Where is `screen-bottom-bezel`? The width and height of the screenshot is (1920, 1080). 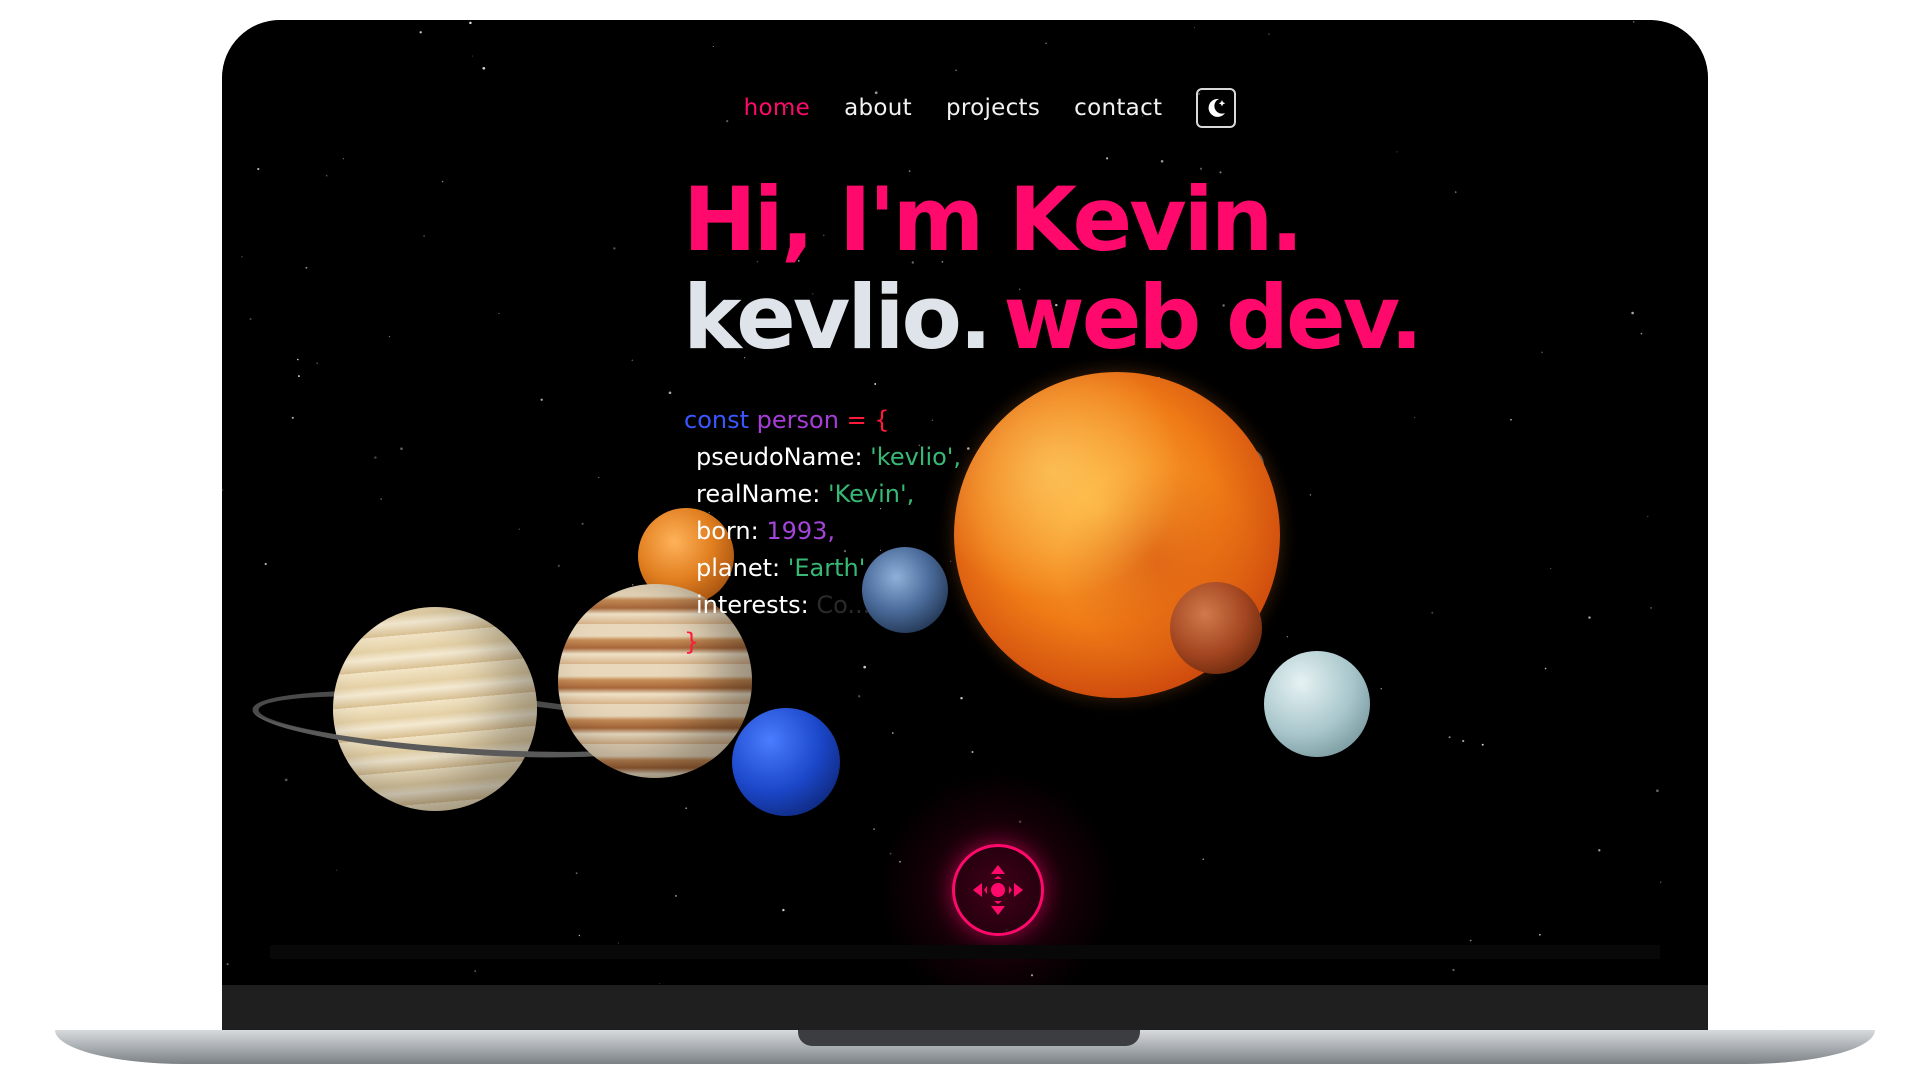
screen-bottom-bezel is located at coordinates (965, 952).